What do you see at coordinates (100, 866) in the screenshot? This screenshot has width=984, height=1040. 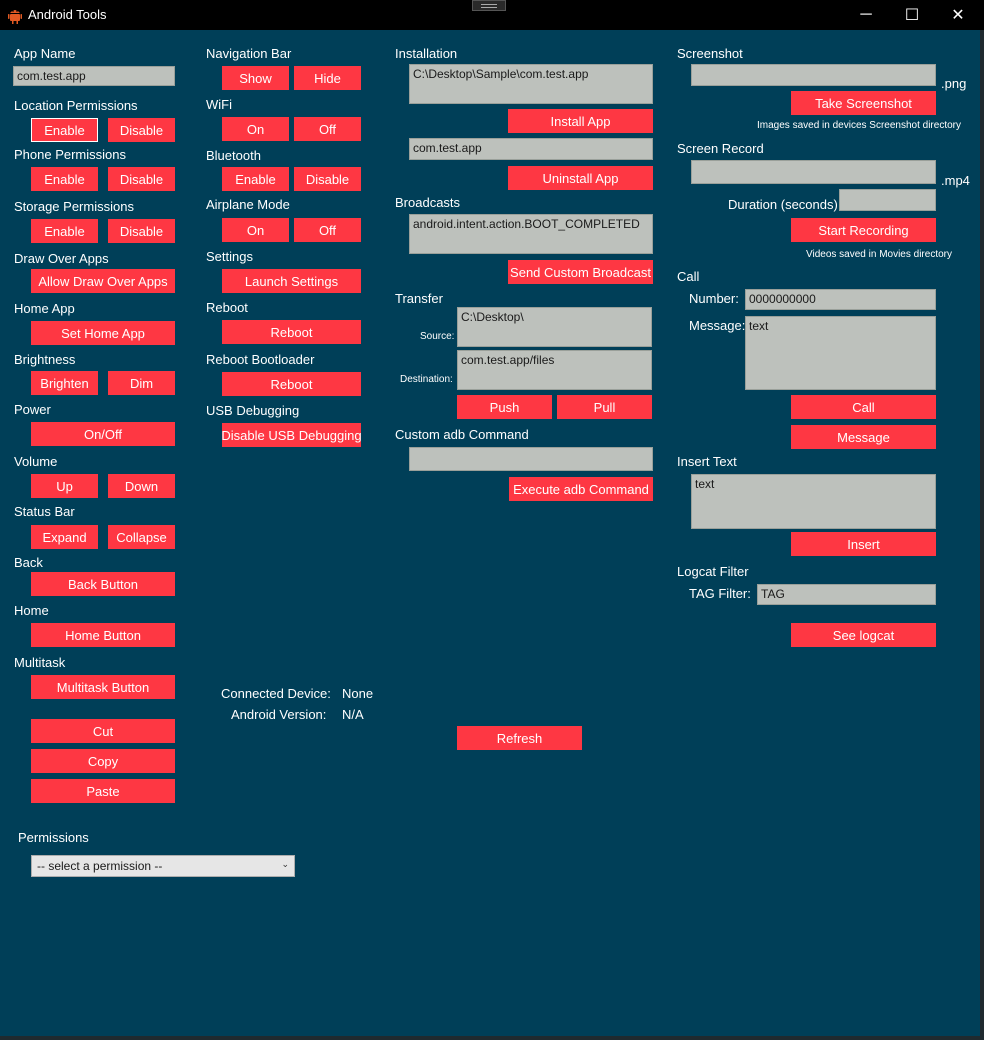 I see `permissions-select-value: -- select a permission --` at bounding box center [100, 866].